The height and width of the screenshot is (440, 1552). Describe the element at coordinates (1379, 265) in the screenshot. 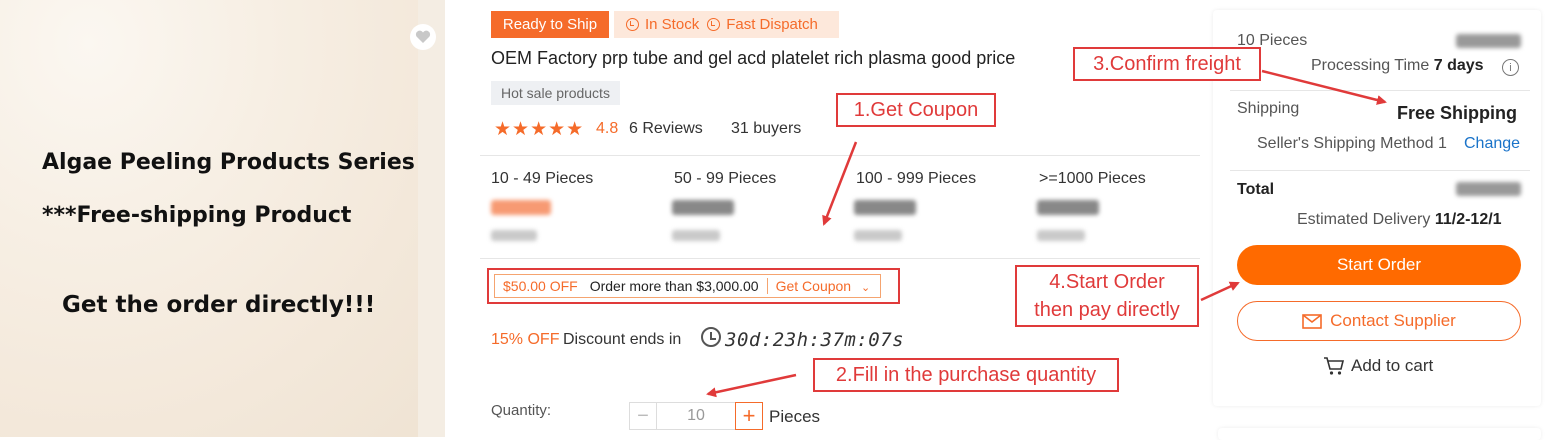

I see `start-order-button: Start Order` at that location.